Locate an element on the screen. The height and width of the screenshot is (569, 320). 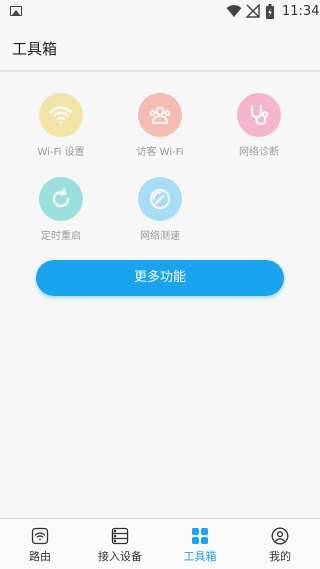
bottom-nav: 路由 接入设备 工具箱 我的 is located at coordinates (160, 543).